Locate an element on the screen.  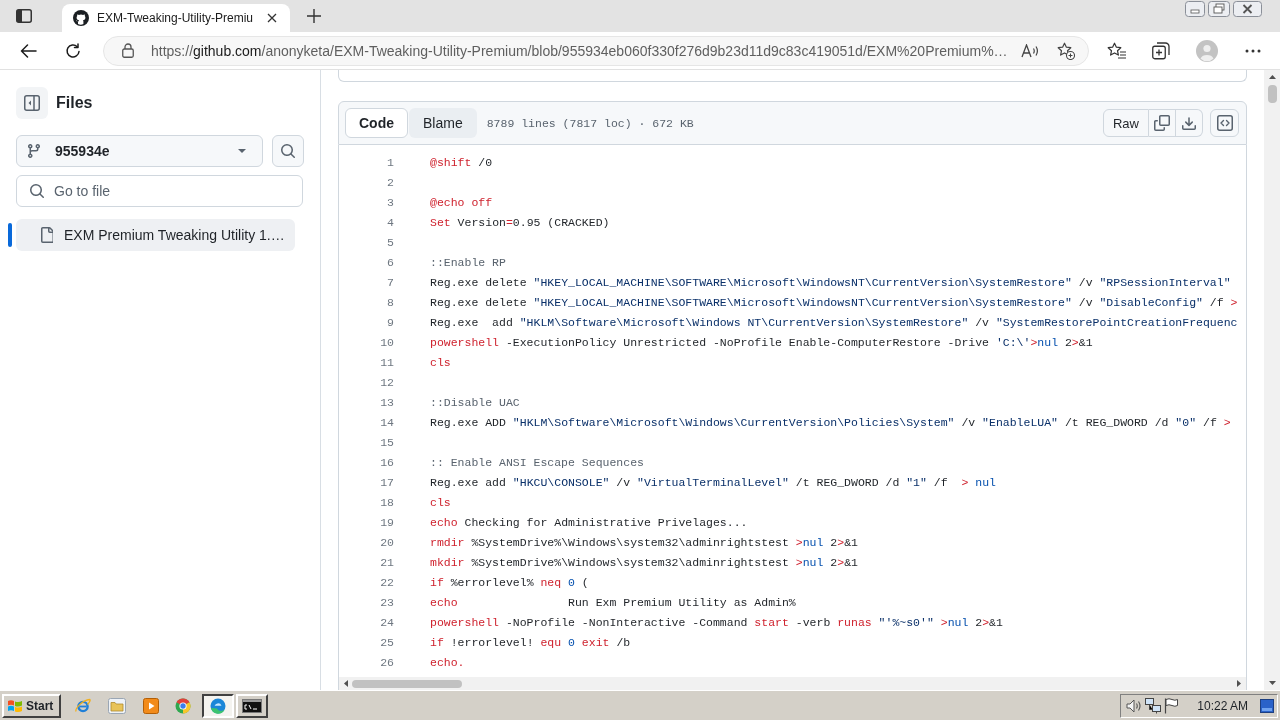
refresh-icon is located at coordinates (73, 50).